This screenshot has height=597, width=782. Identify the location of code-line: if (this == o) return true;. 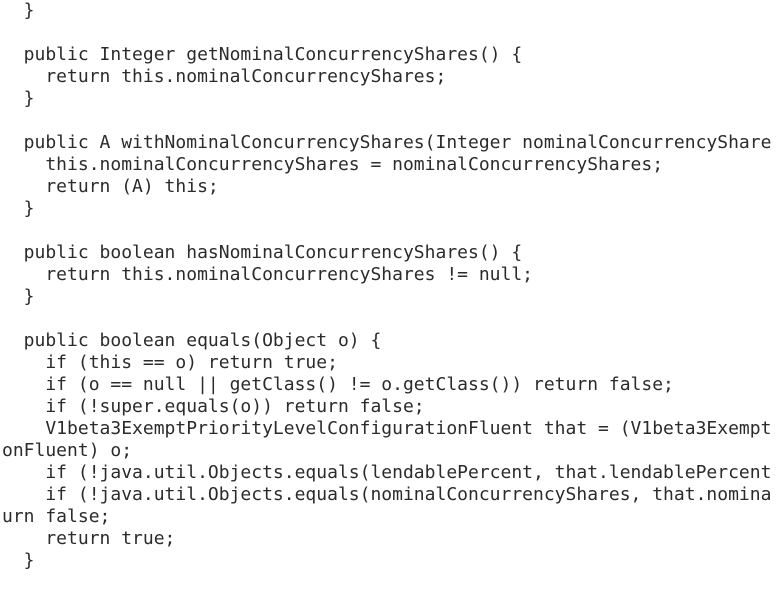
(170, 362).